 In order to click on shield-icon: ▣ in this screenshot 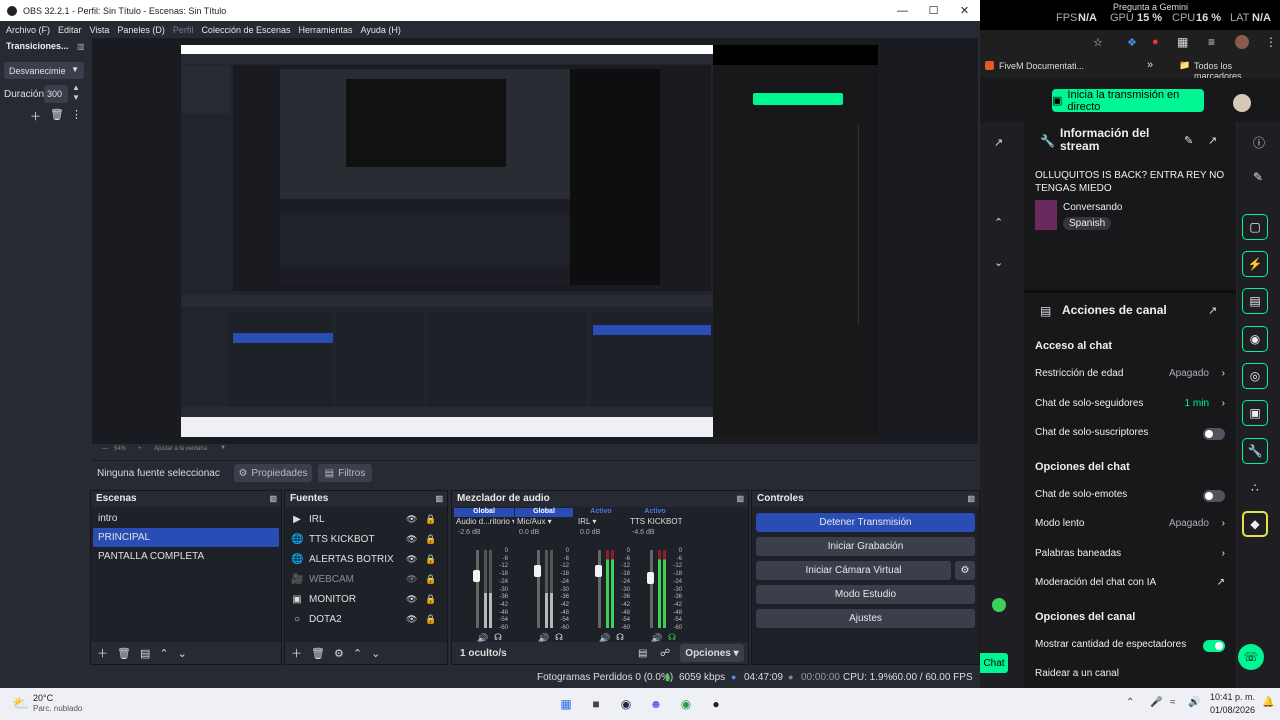, I will do `click(1255, 413)`.